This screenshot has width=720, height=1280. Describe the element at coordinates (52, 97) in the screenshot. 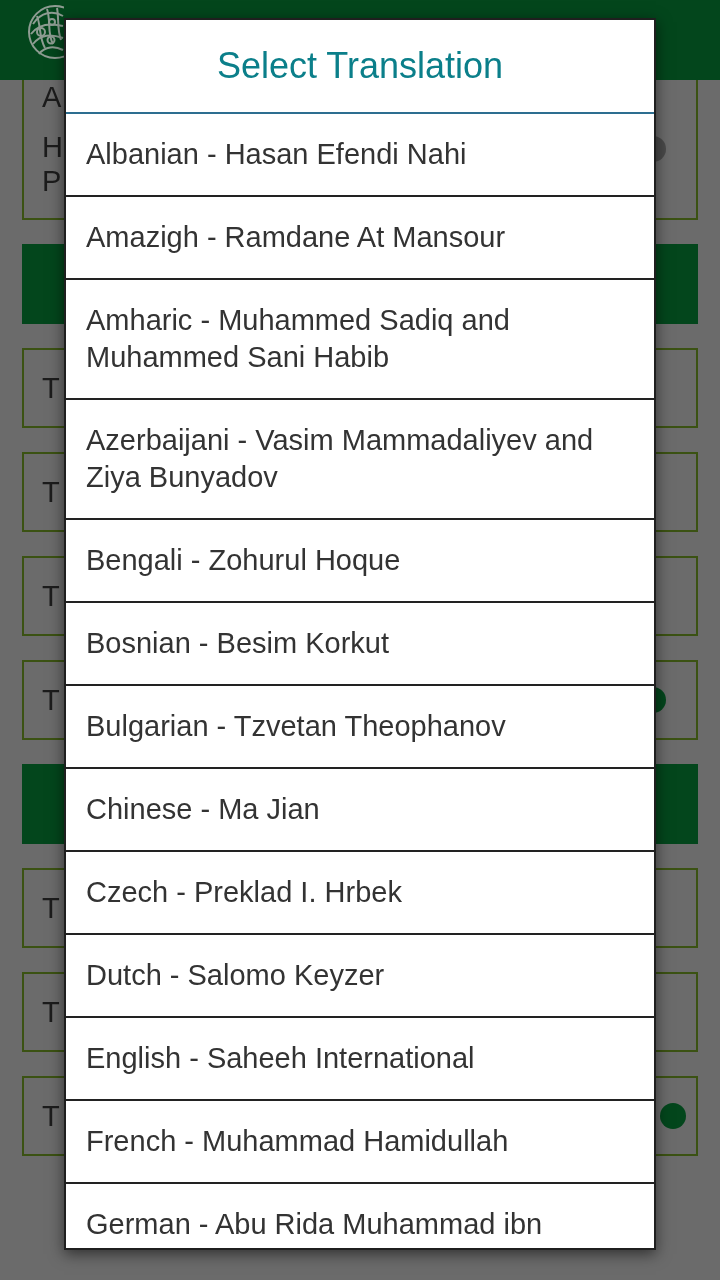

I see `setting-label: A` at that location.